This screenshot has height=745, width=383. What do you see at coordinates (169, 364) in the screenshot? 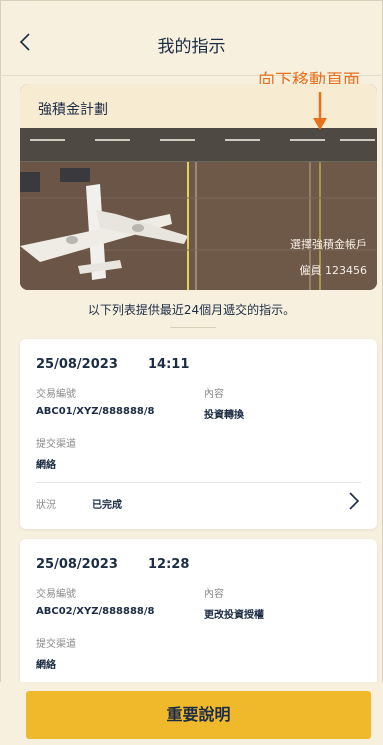
I see `instruction-time: 14:11` at bounding box center [169, 364].